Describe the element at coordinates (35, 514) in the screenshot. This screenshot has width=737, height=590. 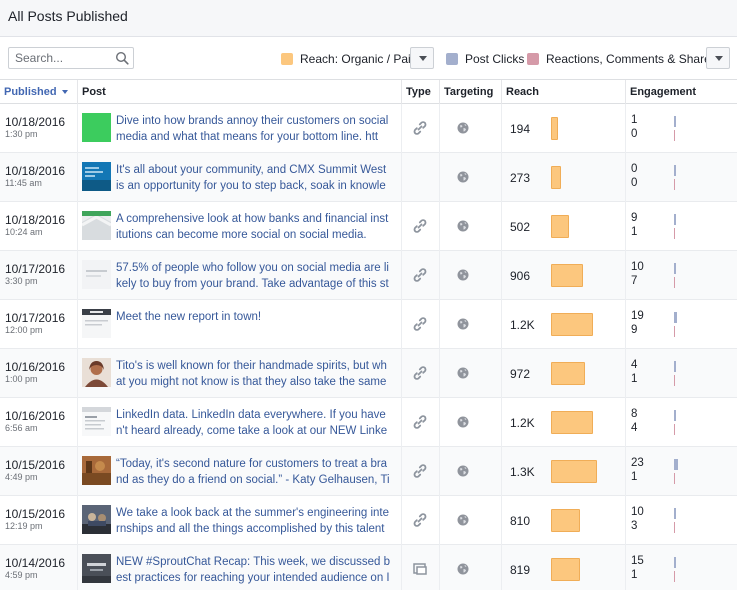
I see `post-date: 10/15/2016` at that location.